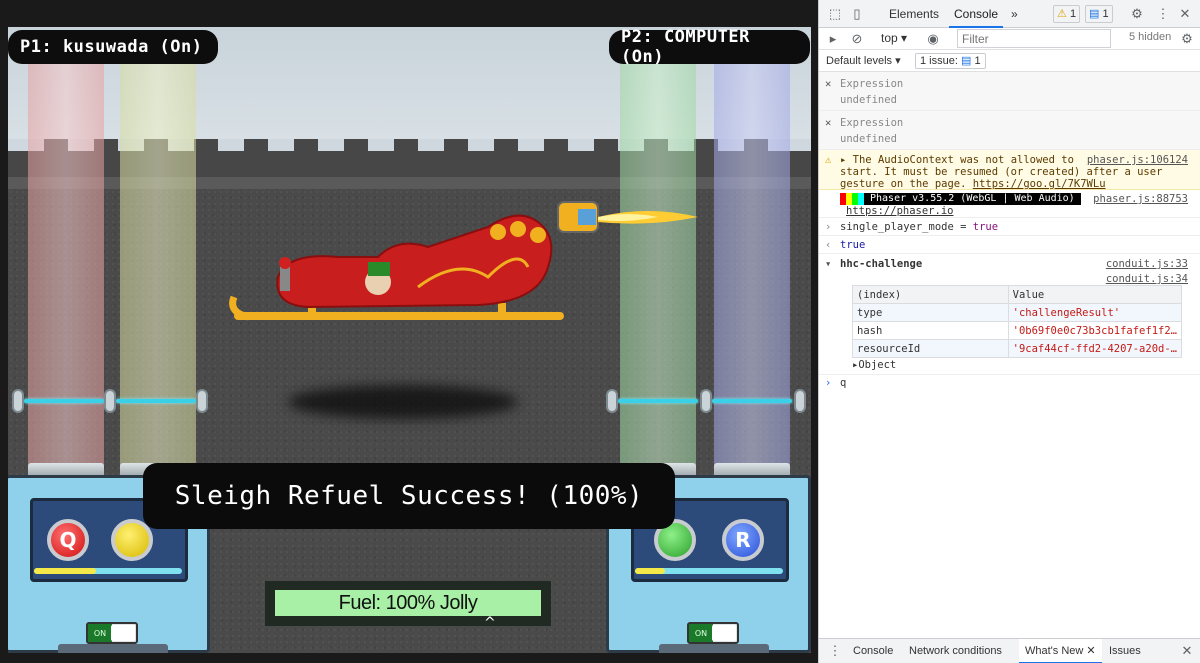 Image resolution: width=1200 pixels, height=663 pixels. Describe the element at coordinates (706, 401) in the screenshot. I see `right-fuel-rail` at that location.